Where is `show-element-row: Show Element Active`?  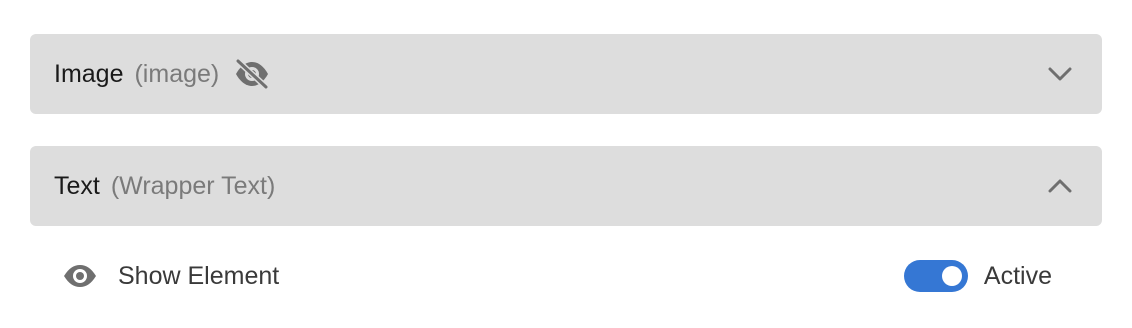
show-element-row: Show Element Active is located at coordinates (557, 276).